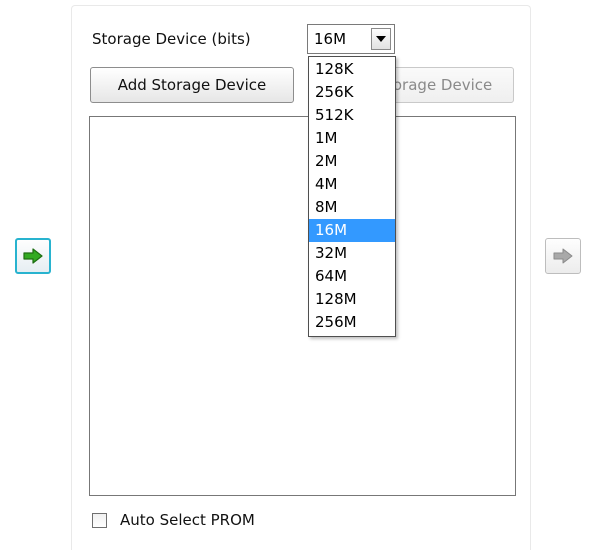 The height and width of the screenshot is (550, 589). Describe the element at coordinates (192, 85) in the screenshot. I see `add-storage-device-button: Add Storage Device` at that location.